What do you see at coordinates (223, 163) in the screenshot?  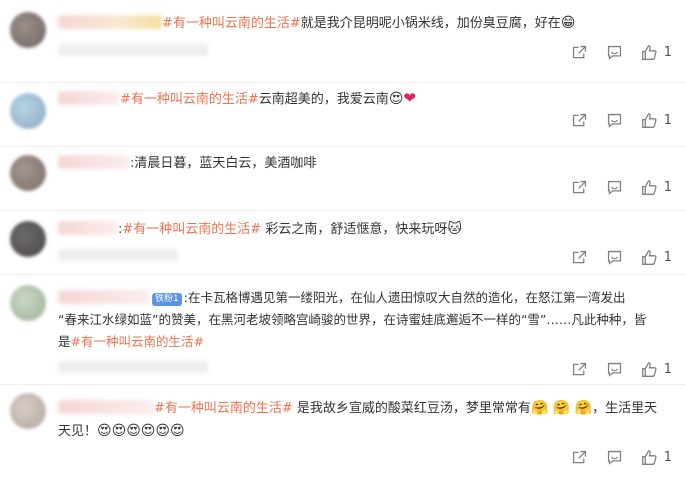 I see `comment-text: :清晨日暮，蓝天白云，美酒咖啡` at bounding box center [223, 163].